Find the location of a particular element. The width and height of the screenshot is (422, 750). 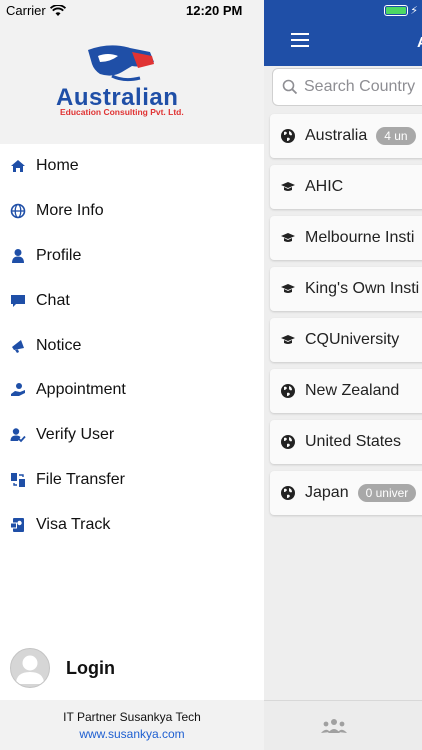

battery-icon is located at coordinates (396, 10).